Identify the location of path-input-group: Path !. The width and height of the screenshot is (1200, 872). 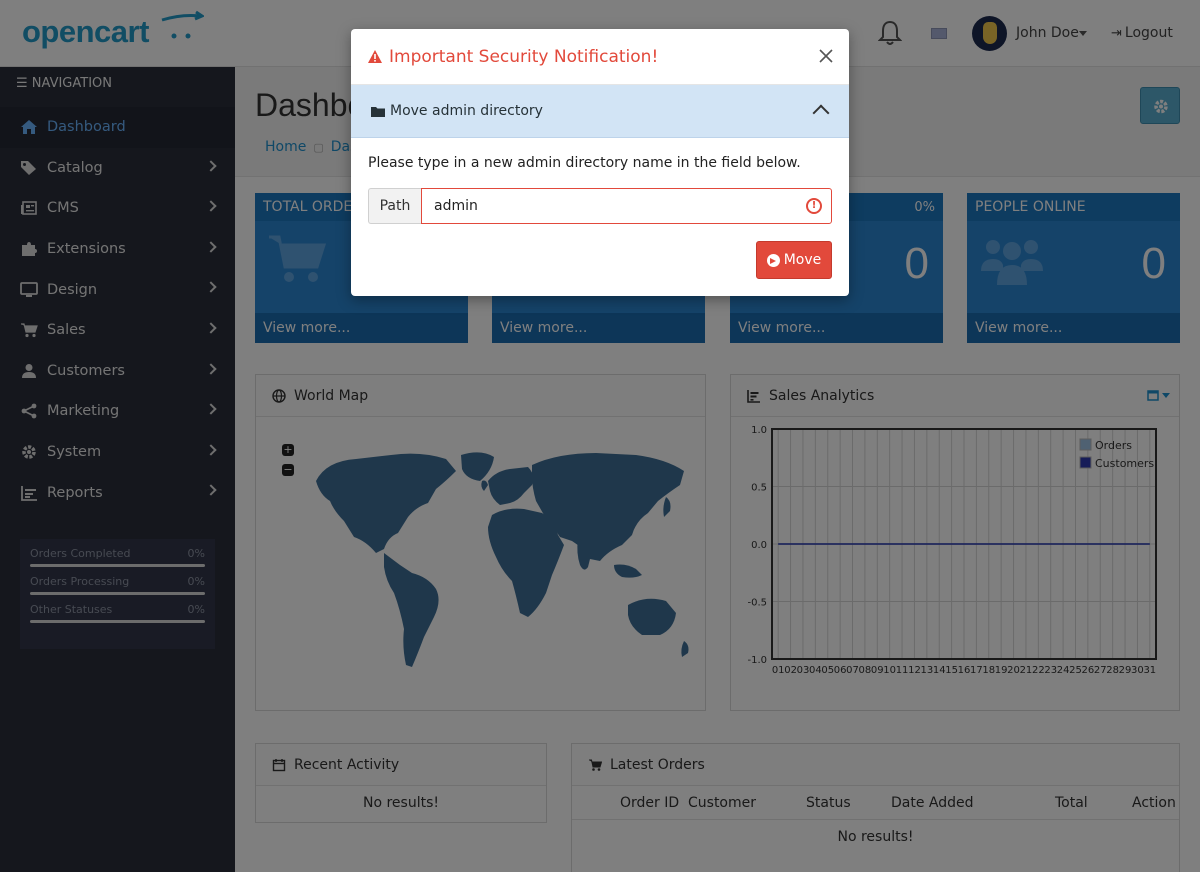
(600, 206).